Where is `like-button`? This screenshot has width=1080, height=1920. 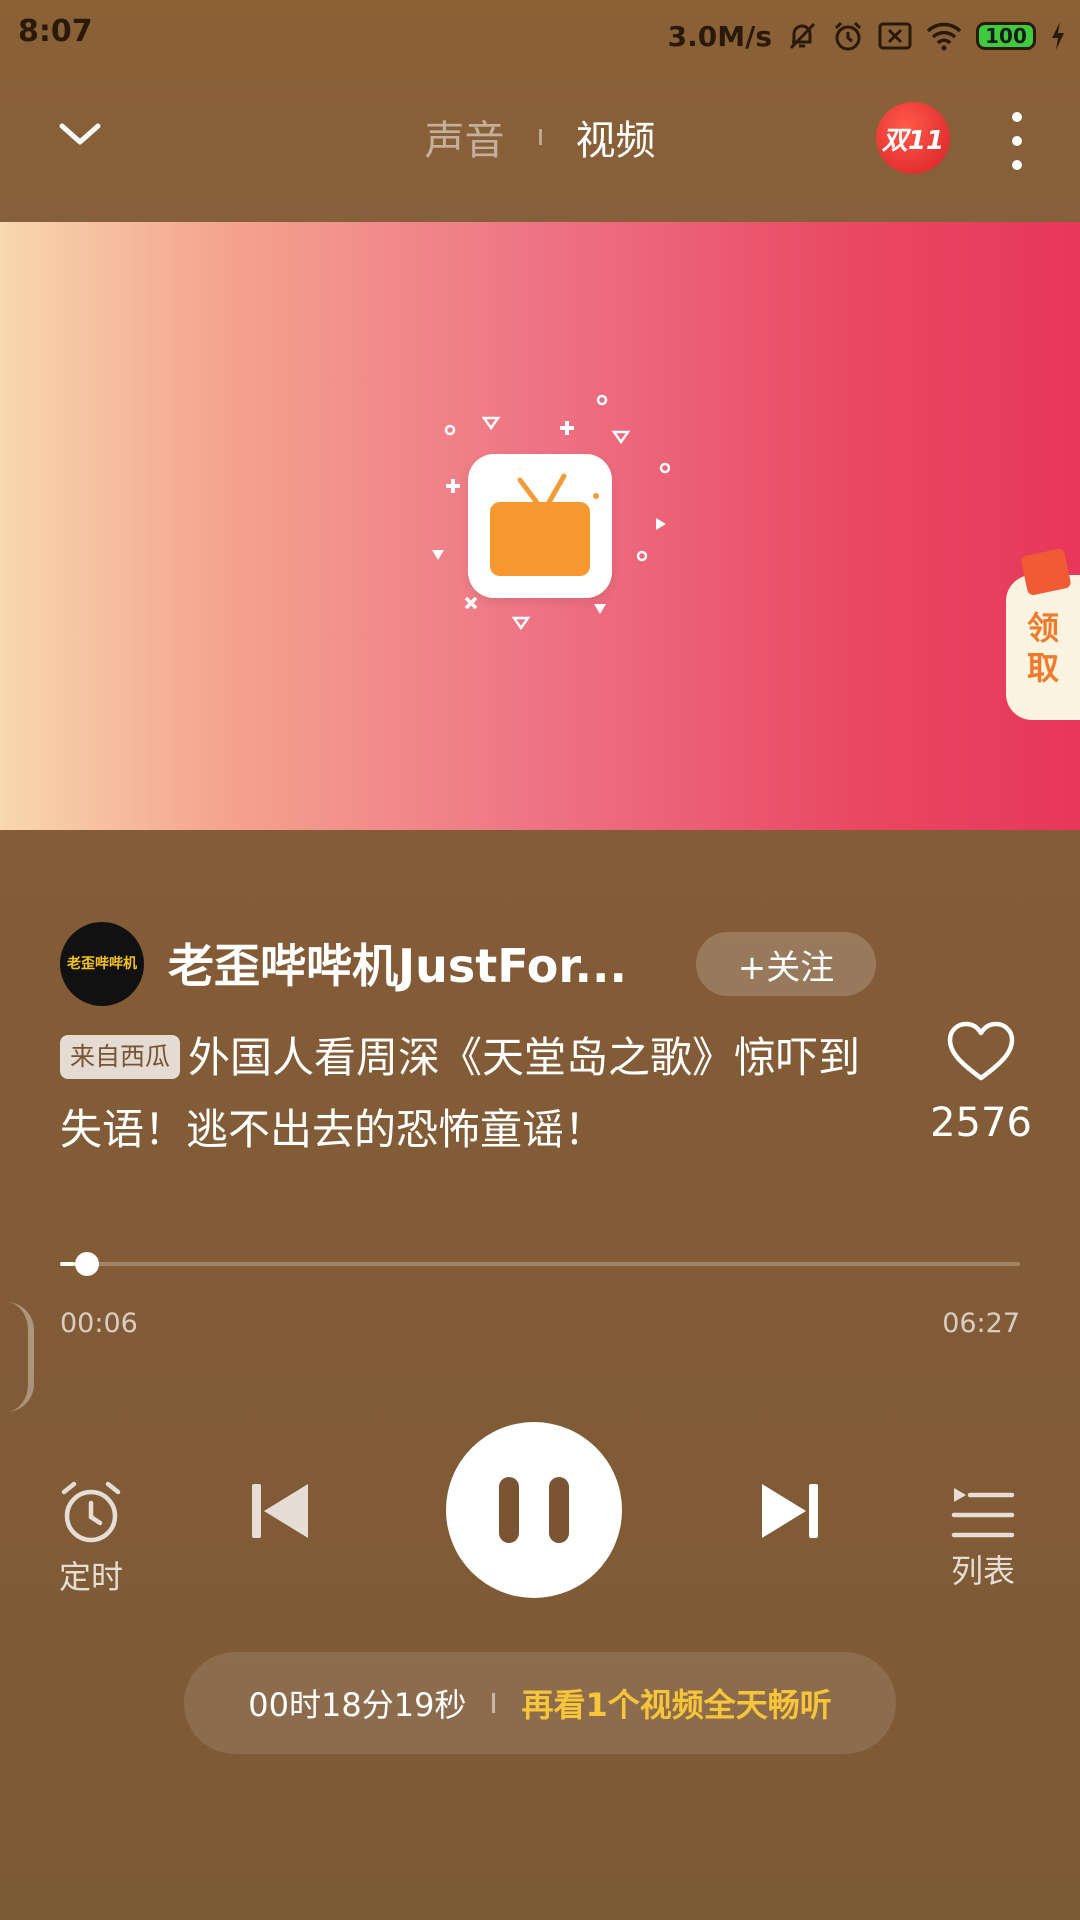
like-button is located at coordinates (981, 1052).